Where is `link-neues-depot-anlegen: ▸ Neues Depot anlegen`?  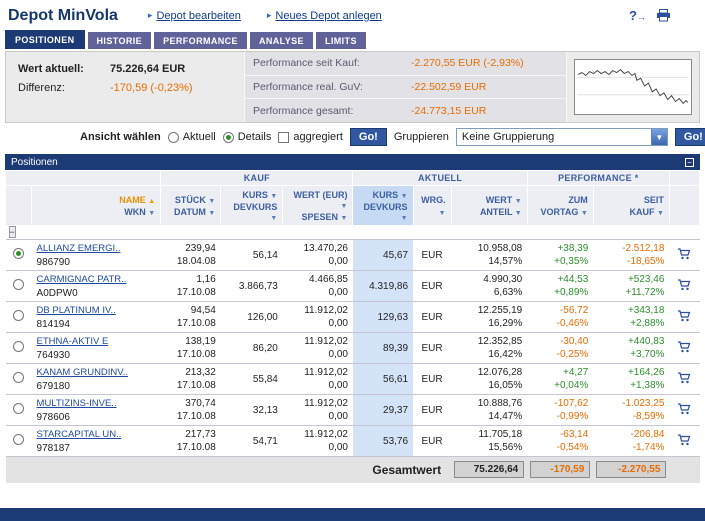
link-neues-depot-anlegen: ▸ Neues Depot anlegen is located at coordinates (324, 16).